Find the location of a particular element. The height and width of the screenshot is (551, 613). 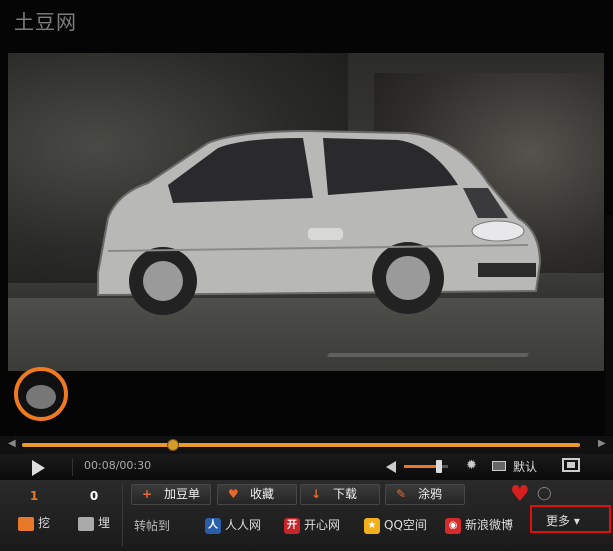

add-playlist-label: 加豆单 is located at coordinates (182, 494).